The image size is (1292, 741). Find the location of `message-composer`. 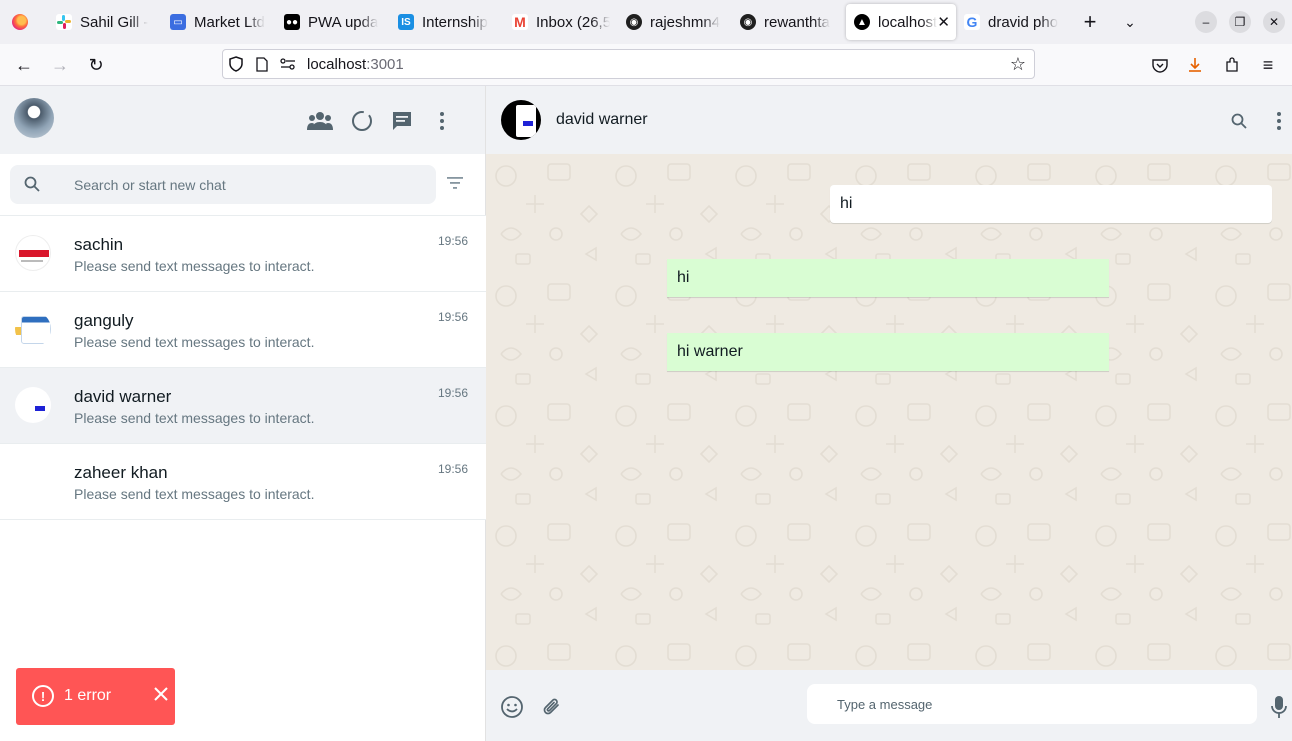

message-composer is located at coordinates (889, 705).